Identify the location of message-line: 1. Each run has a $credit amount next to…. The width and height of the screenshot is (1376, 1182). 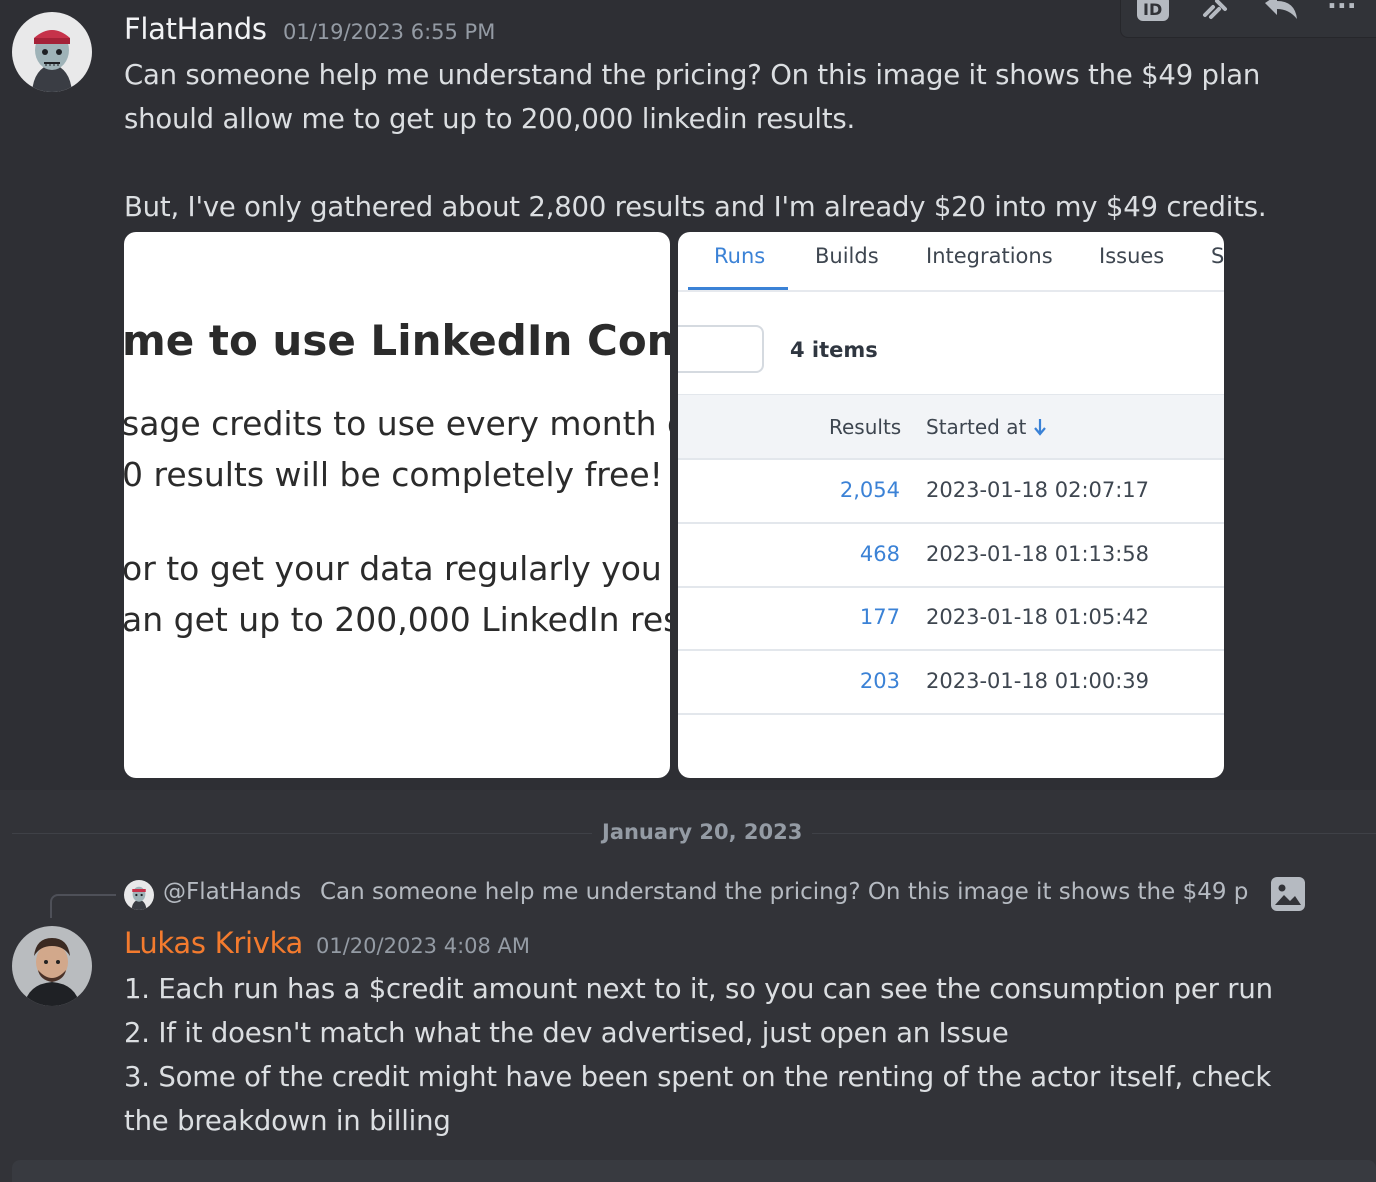
(698, 989).